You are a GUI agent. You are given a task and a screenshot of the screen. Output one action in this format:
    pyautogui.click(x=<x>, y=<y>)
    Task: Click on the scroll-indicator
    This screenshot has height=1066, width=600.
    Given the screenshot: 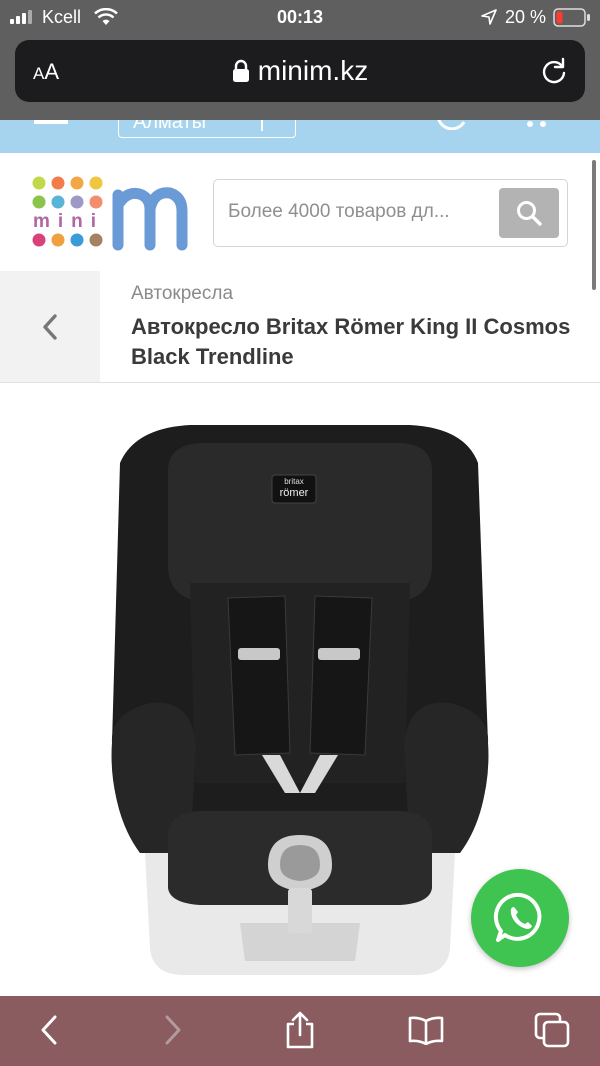 What is the action you would take?
    pyautogui.click(x=594, y=225)
    